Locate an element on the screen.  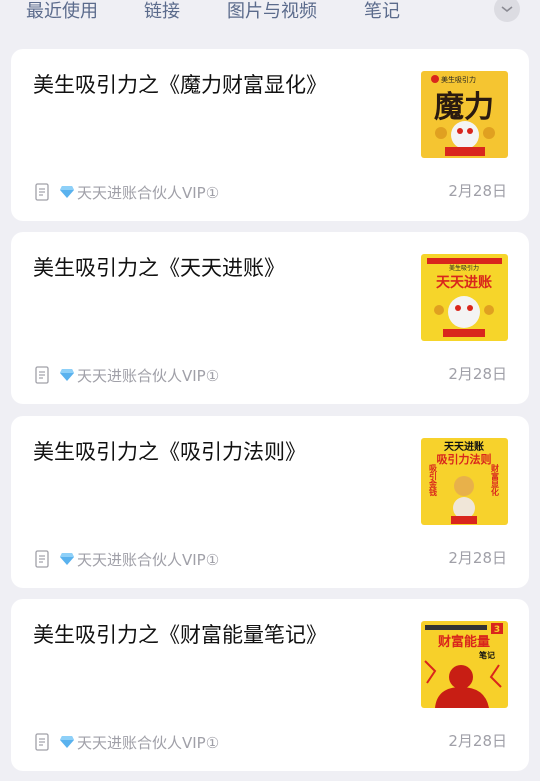
thumb-sub-text: 笔记 is located at coordinates (487, 655).